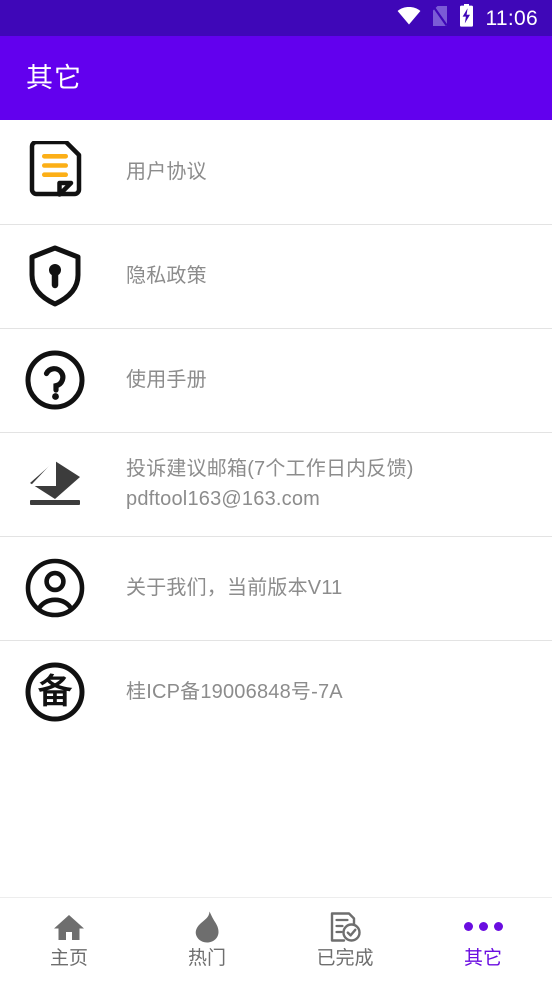  What do you see at coordinates (466, 18) in the screenshot?
I see `battery-charging-icon` at bounding box center [466, 18].